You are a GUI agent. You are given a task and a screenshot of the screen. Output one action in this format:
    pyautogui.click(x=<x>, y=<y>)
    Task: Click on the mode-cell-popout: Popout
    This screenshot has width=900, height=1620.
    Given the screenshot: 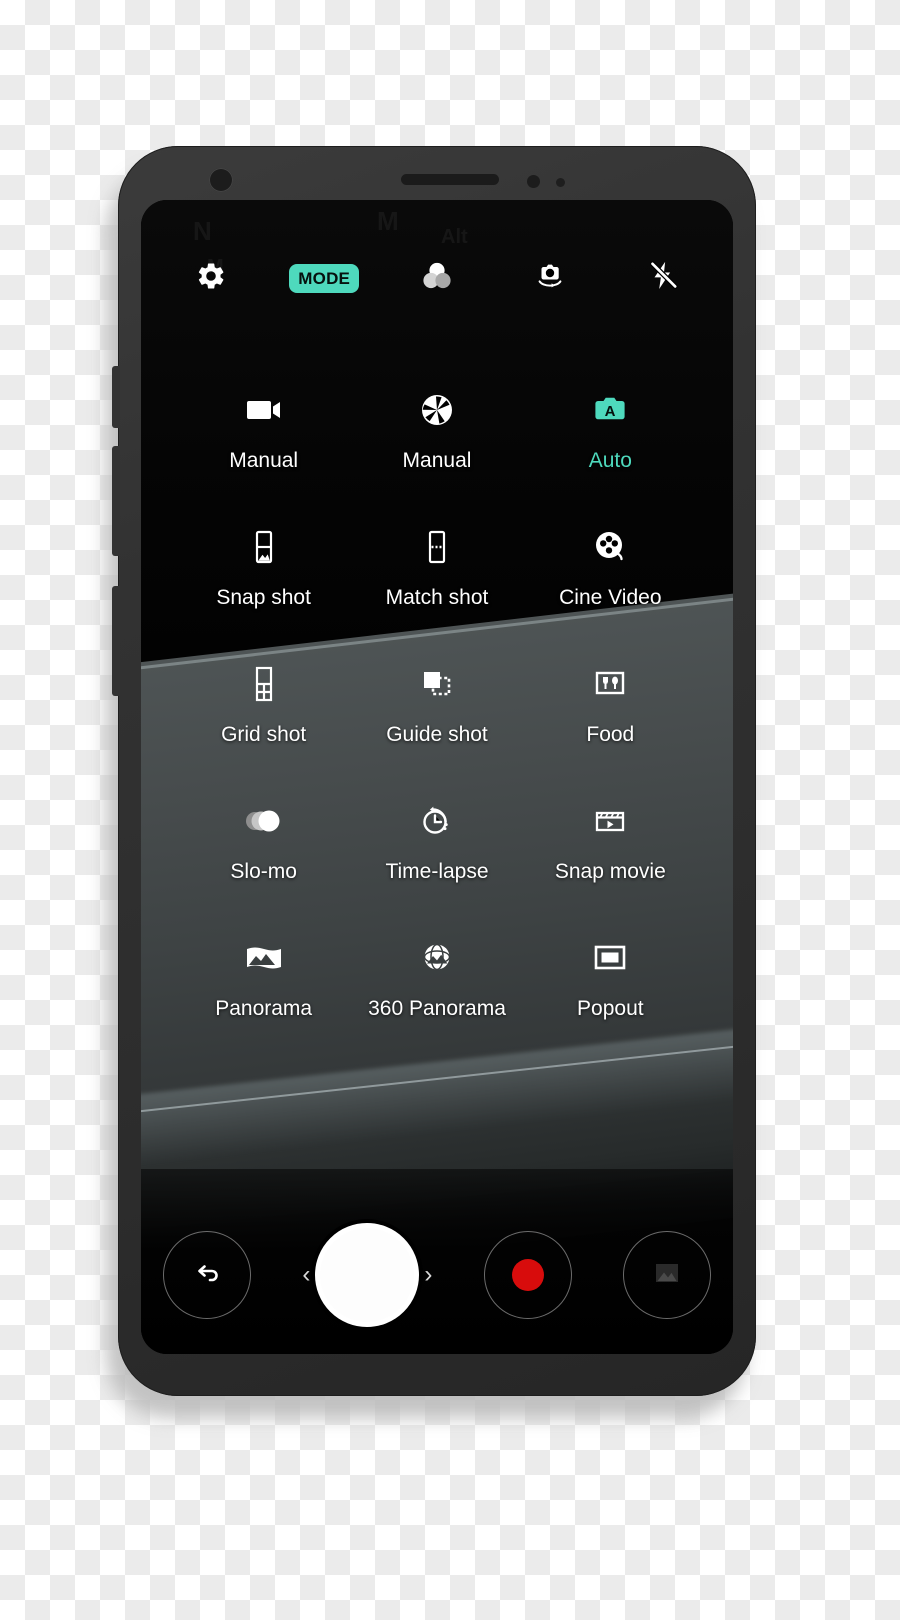 What is the action you would take?
    pyautogui.click(x=610, y=974)
    